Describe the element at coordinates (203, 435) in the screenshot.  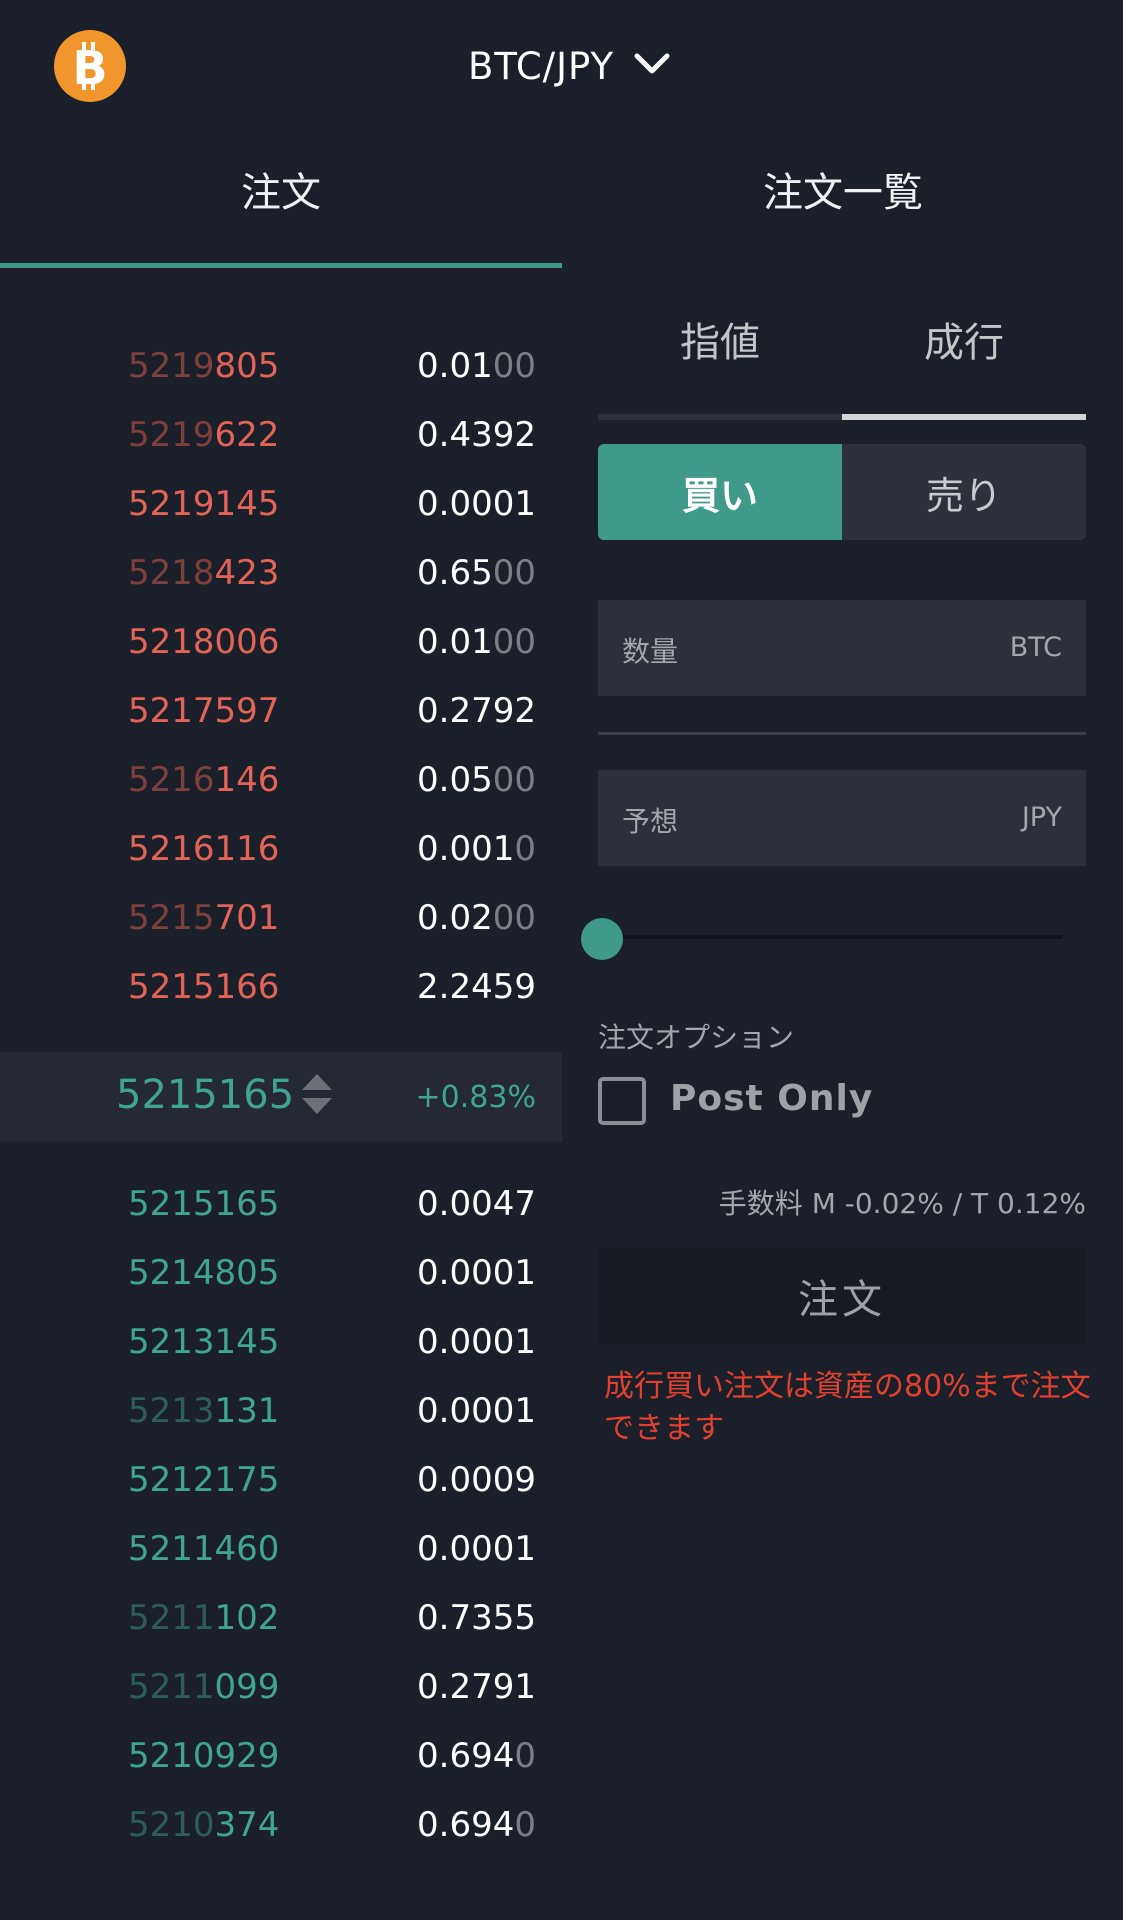
I see `ask-price: 5219622` at that location.